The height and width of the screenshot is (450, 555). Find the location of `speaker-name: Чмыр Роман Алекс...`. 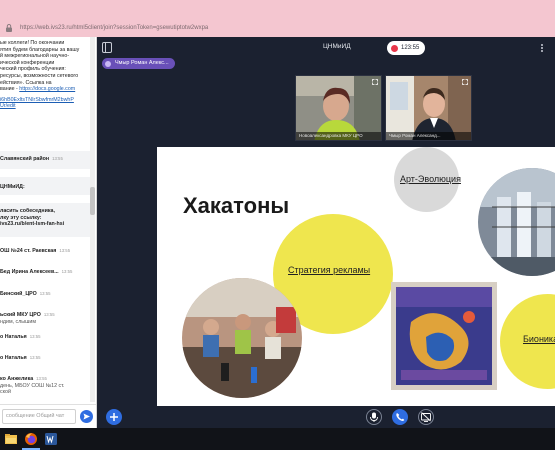

speaker-name: Чмыр Роман Алекс... is located at coordinates (142, 63).